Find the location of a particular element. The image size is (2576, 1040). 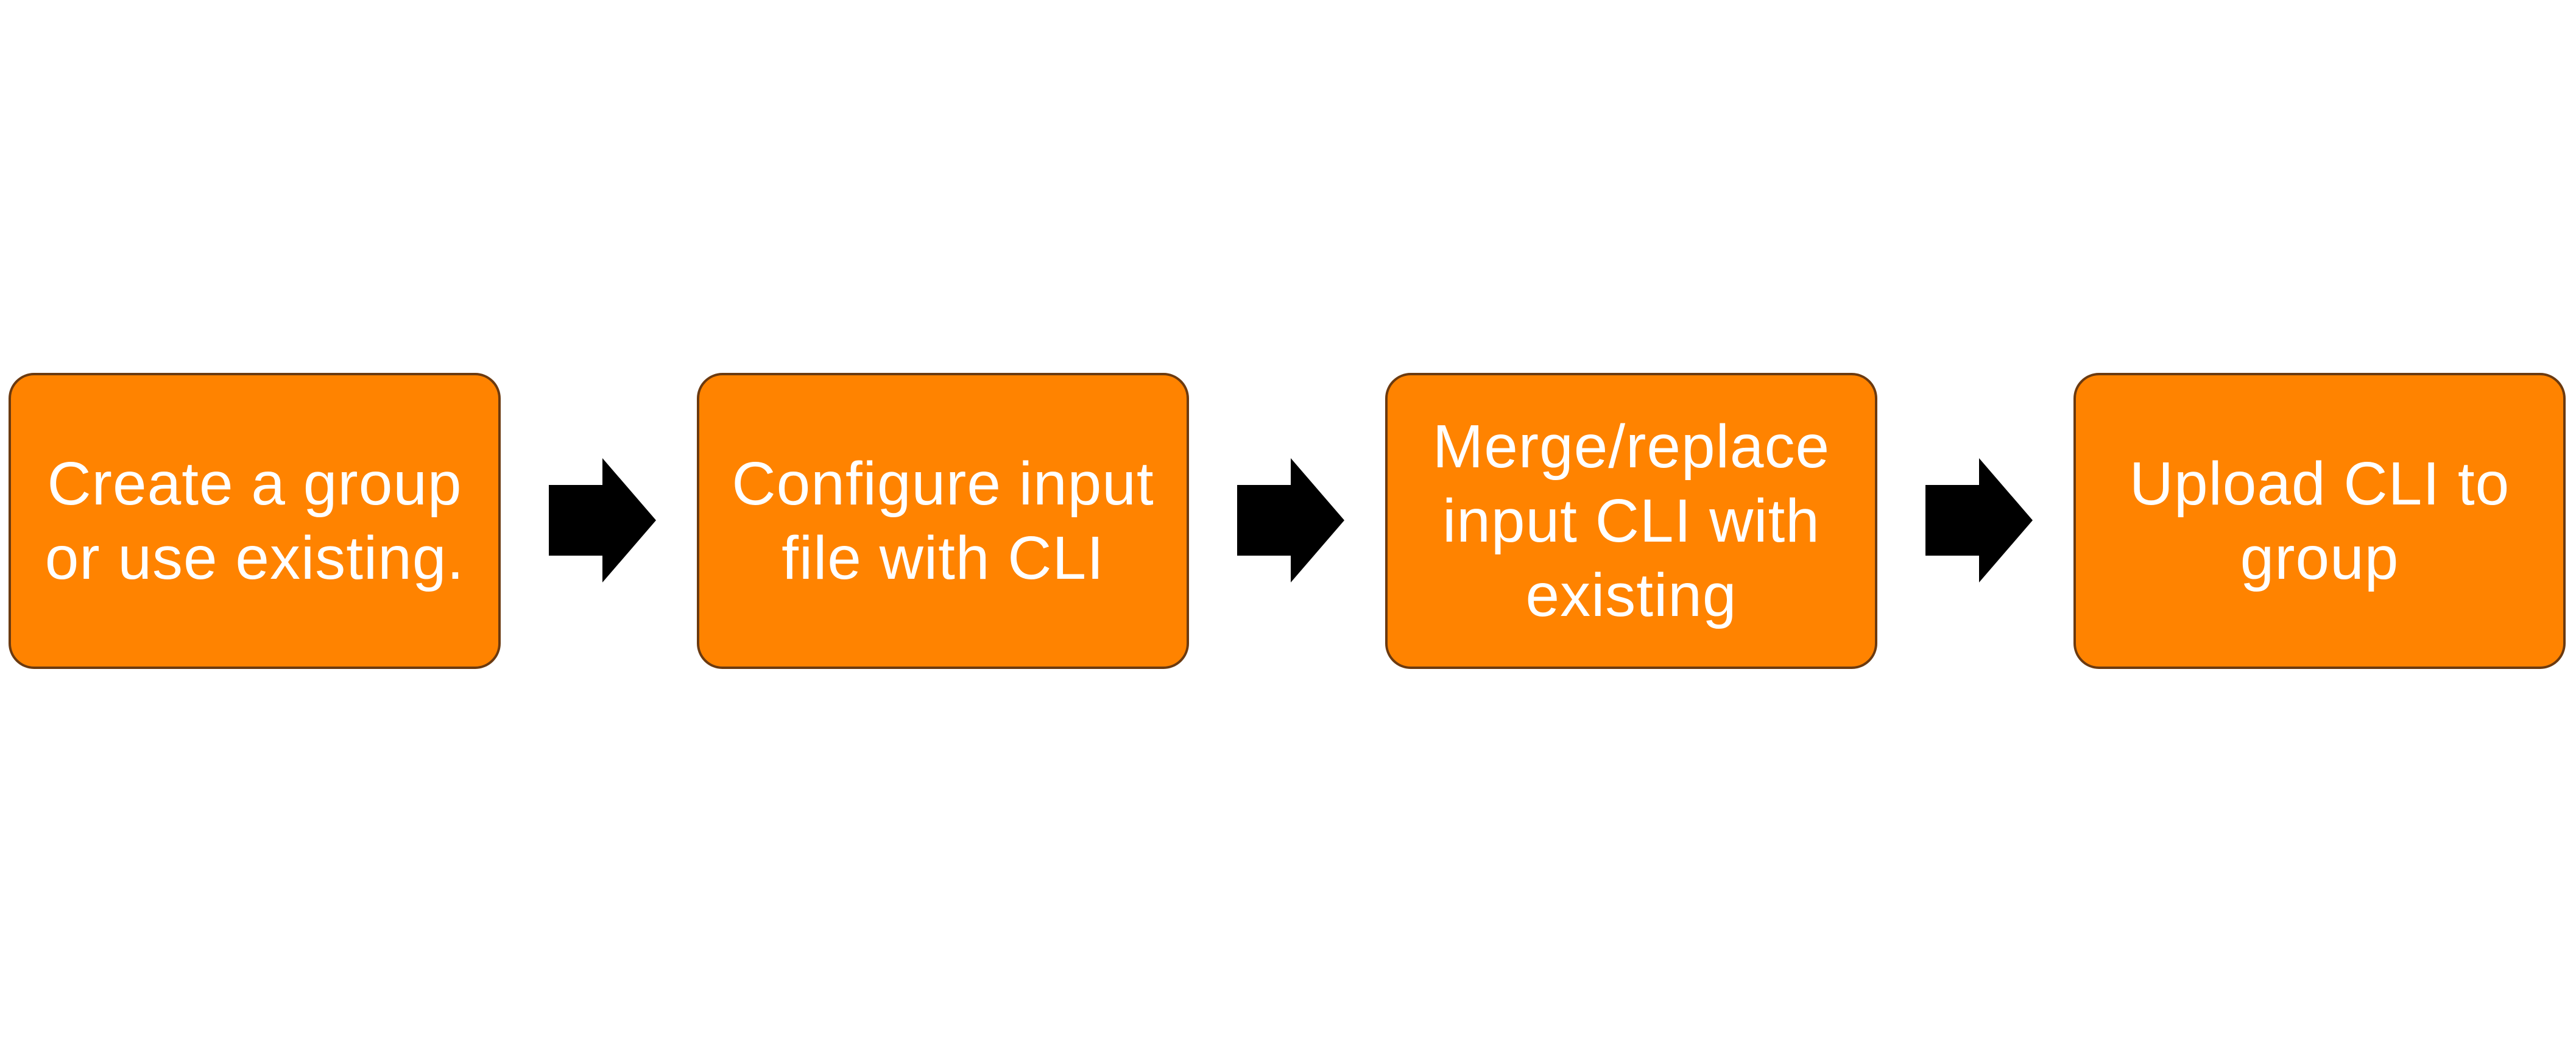

step-label: Configure input file with CLI is located at coordinates (943, 521).